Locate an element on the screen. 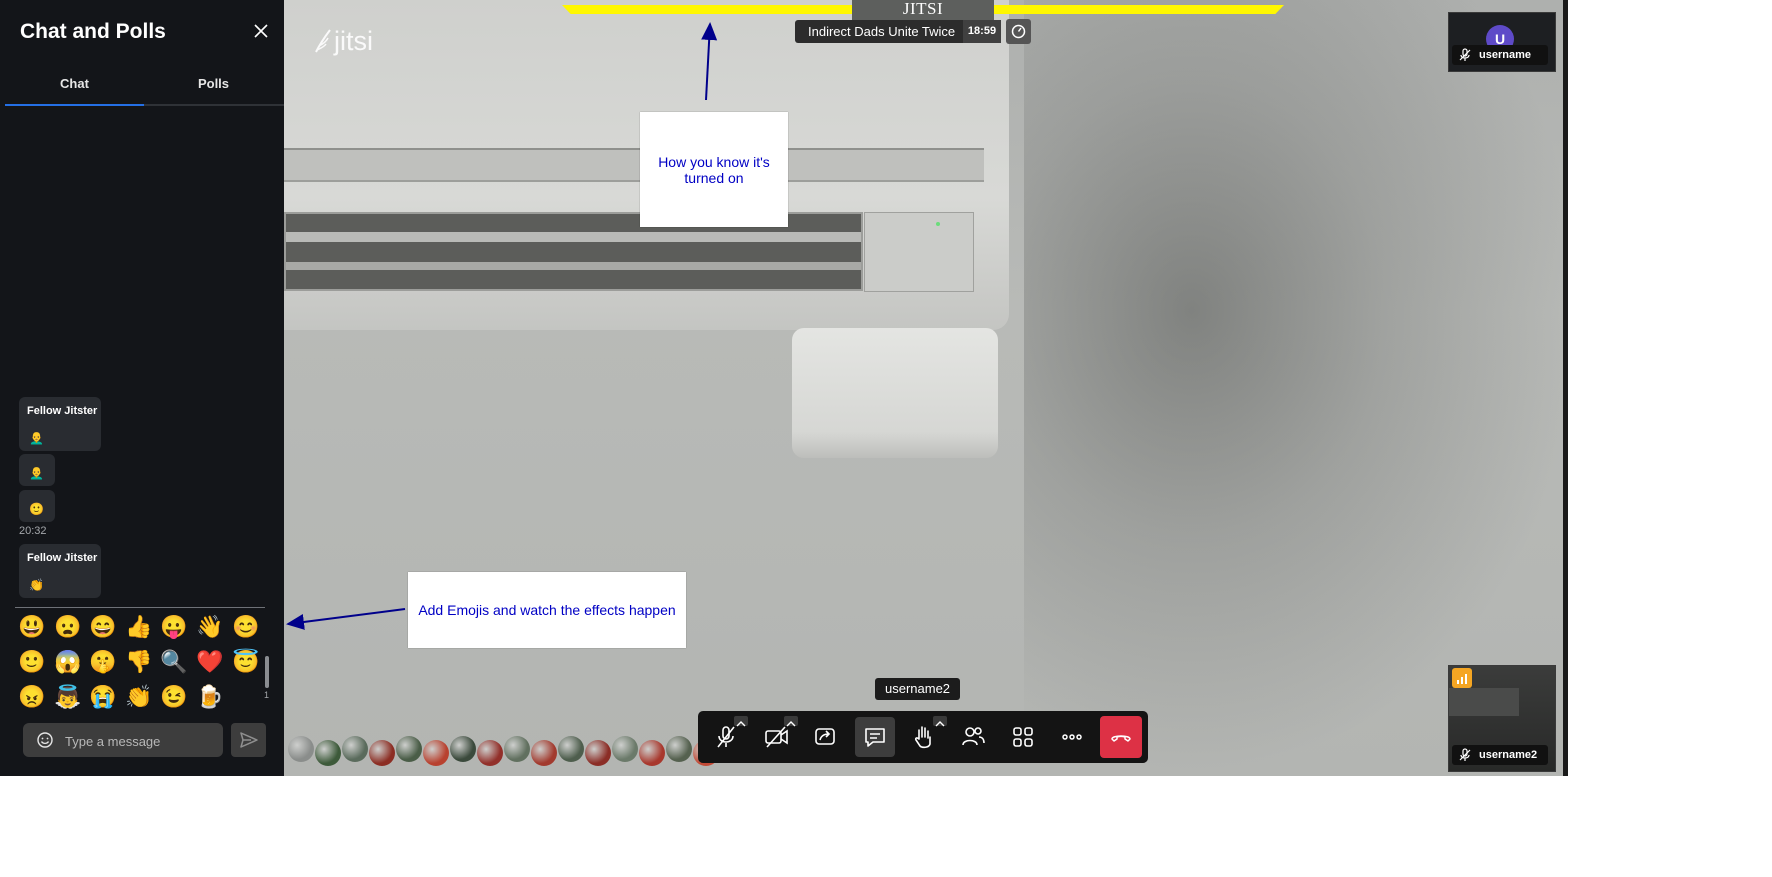 The image size is (1772, 877). phone-hangup-icon is located at coordinates (1121, 738).